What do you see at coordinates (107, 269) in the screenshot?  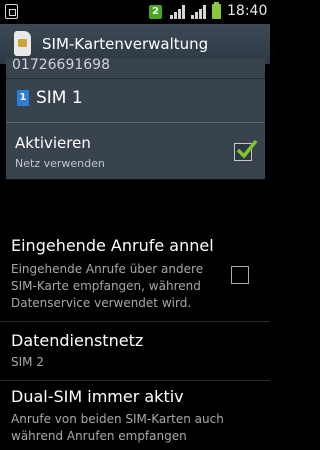 I see `pref-summary-line: Eingehende Anrufe über andere` at bounding box center [107, 269].